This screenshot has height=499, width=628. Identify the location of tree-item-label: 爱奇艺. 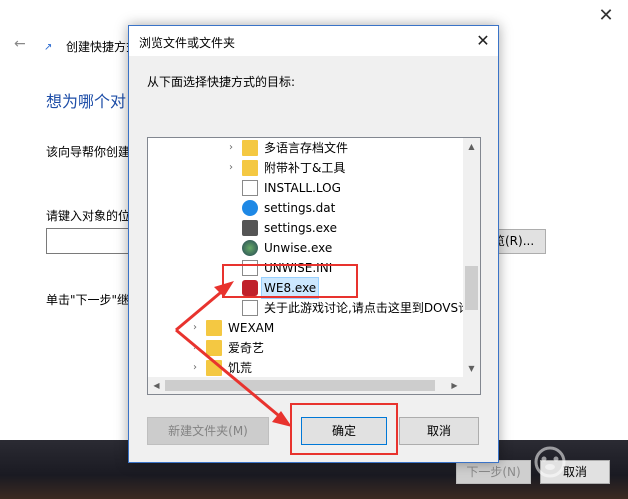
(246, 348).